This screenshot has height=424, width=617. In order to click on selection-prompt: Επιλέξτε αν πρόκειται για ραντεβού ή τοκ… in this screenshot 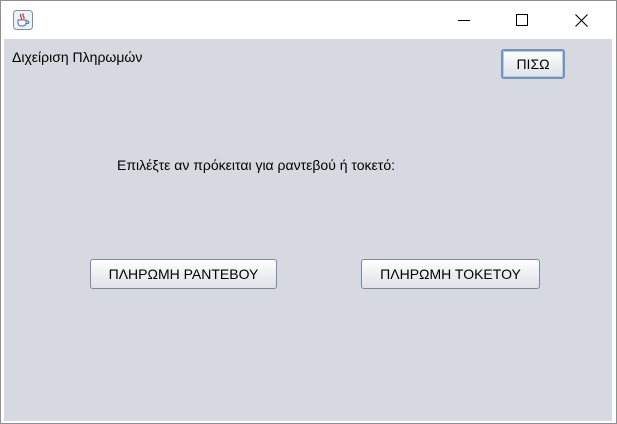, I will do `click(256, 165)`.